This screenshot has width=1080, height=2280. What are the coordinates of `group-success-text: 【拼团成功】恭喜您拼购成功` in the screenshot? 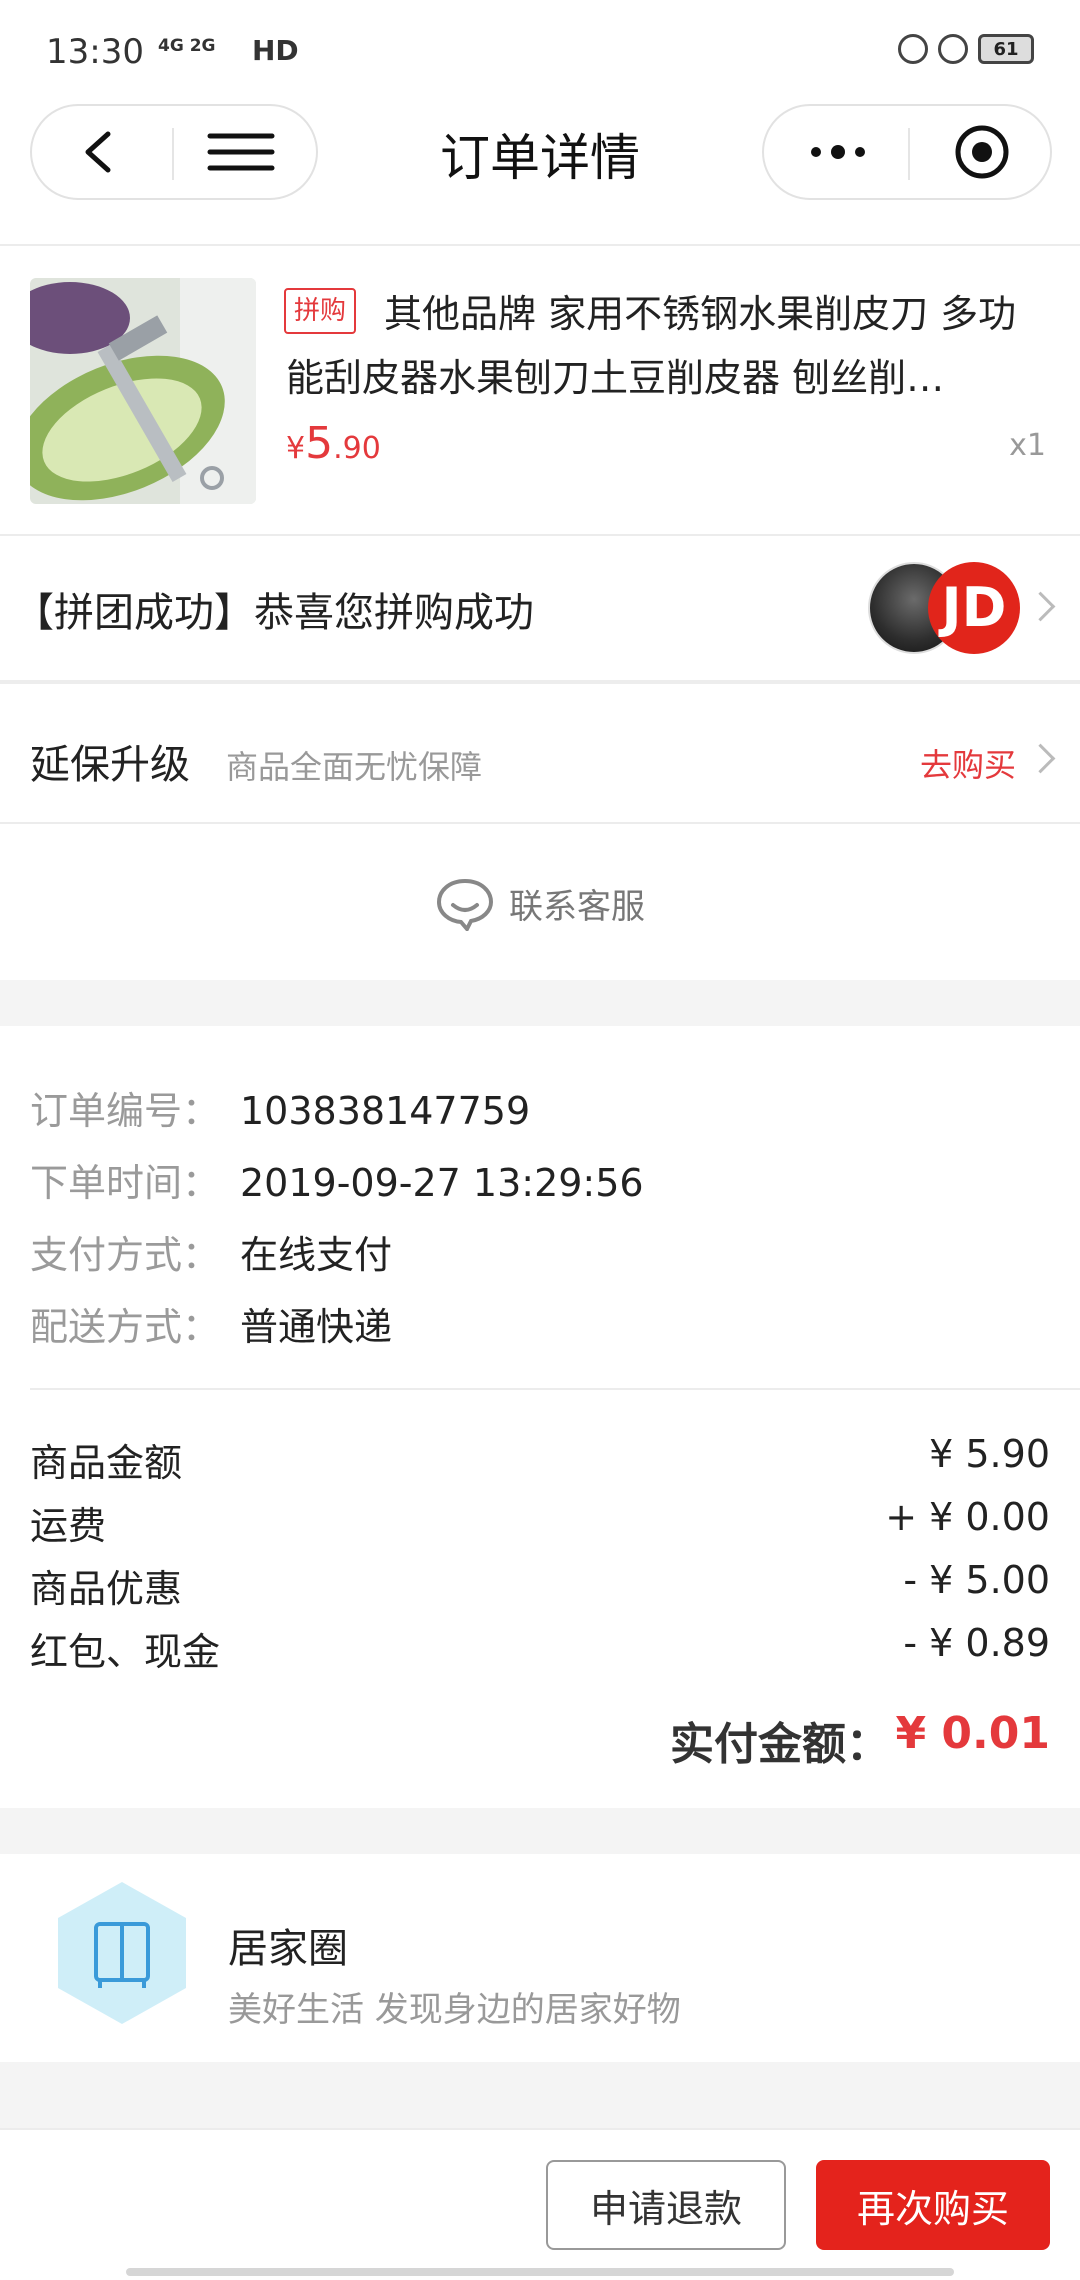 It's located at (274, 613).